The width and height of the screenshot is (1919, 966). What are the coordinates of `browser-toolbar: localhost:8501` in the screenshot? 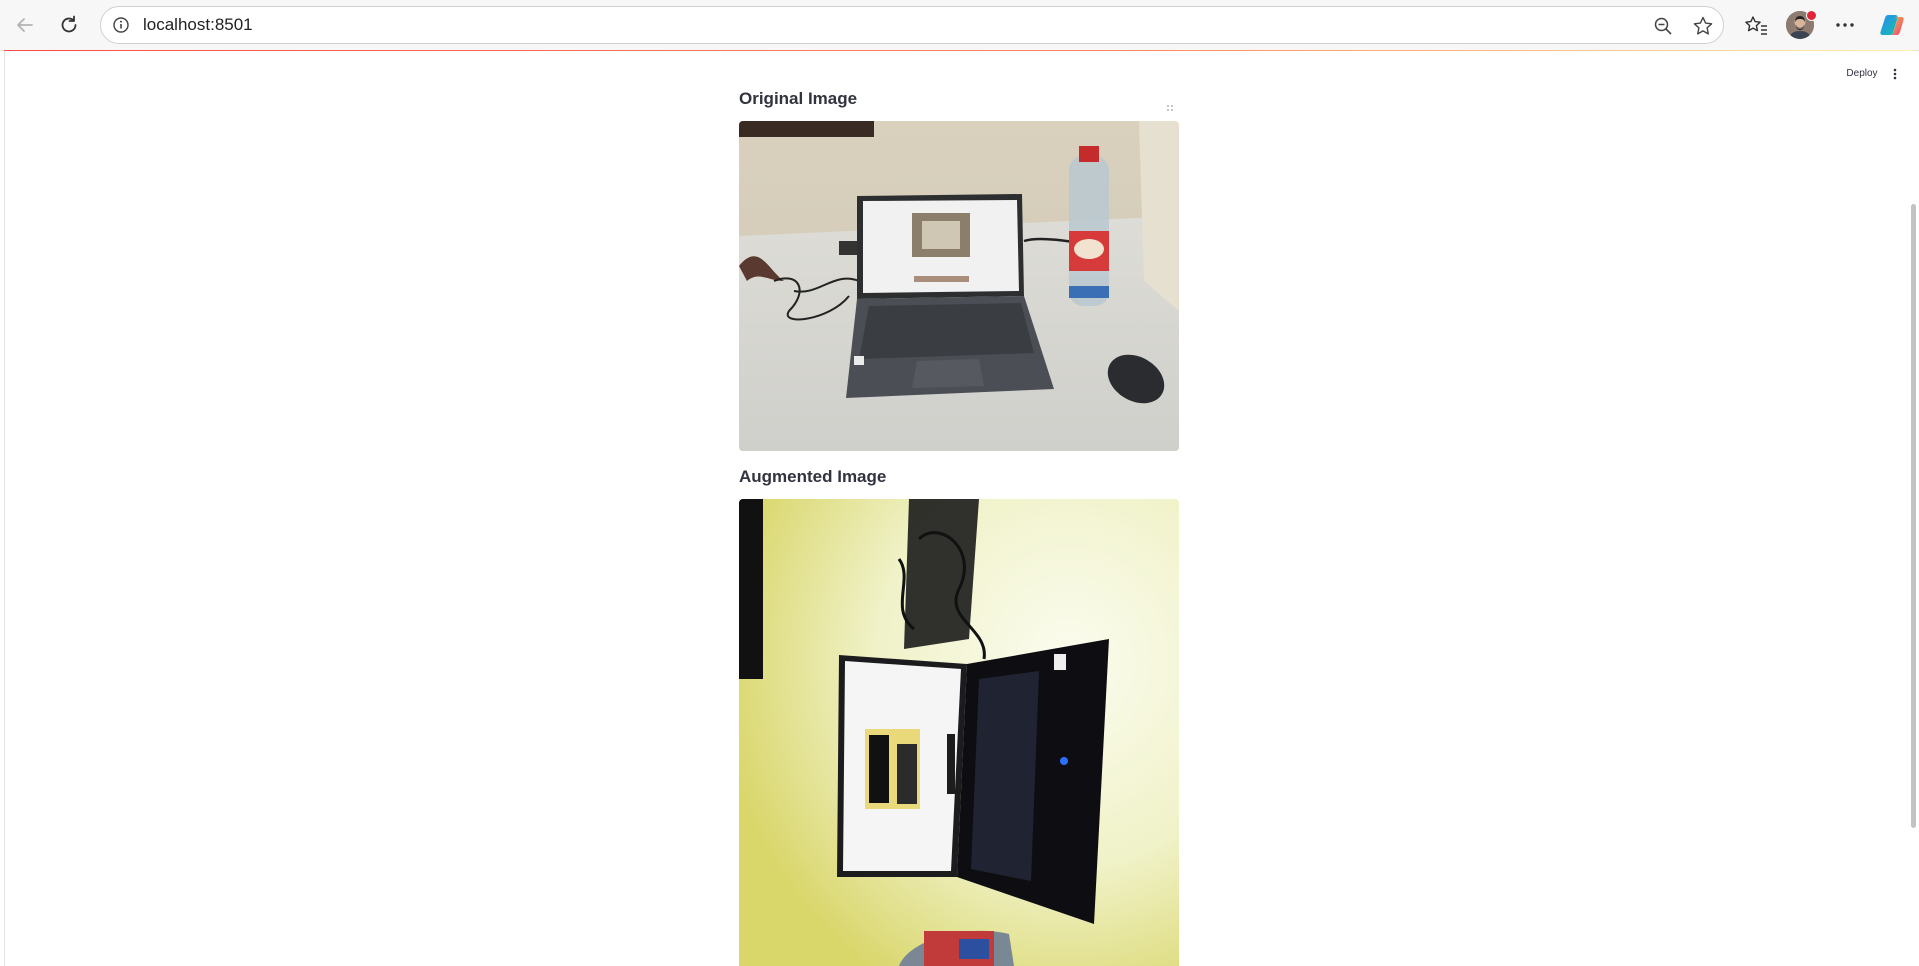 It's located at (959, 25).